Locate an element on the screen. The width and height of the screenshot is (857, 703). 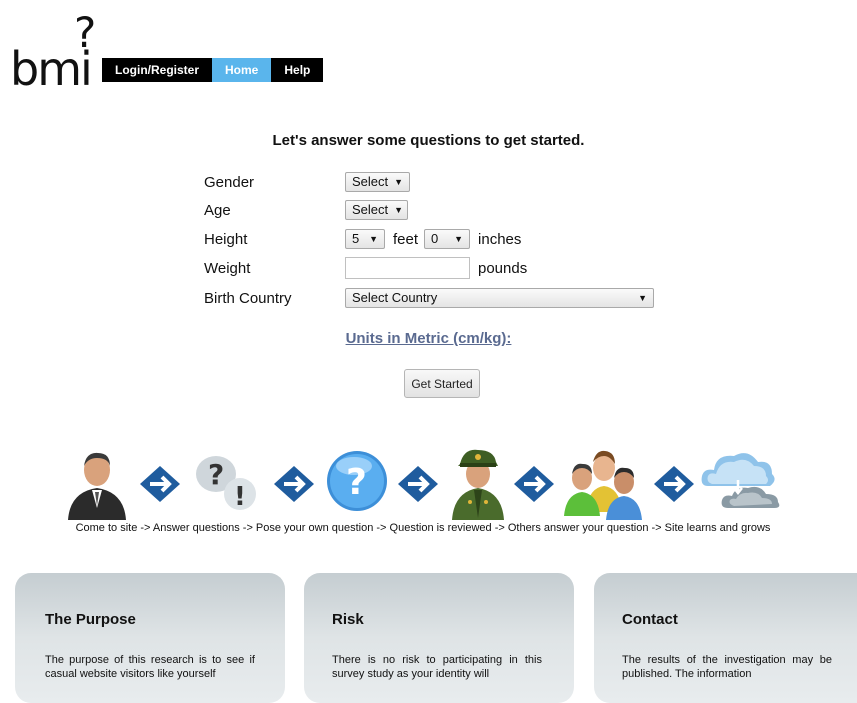
gender-row: Gender Select ▼ is located at coordinates (307, 182).